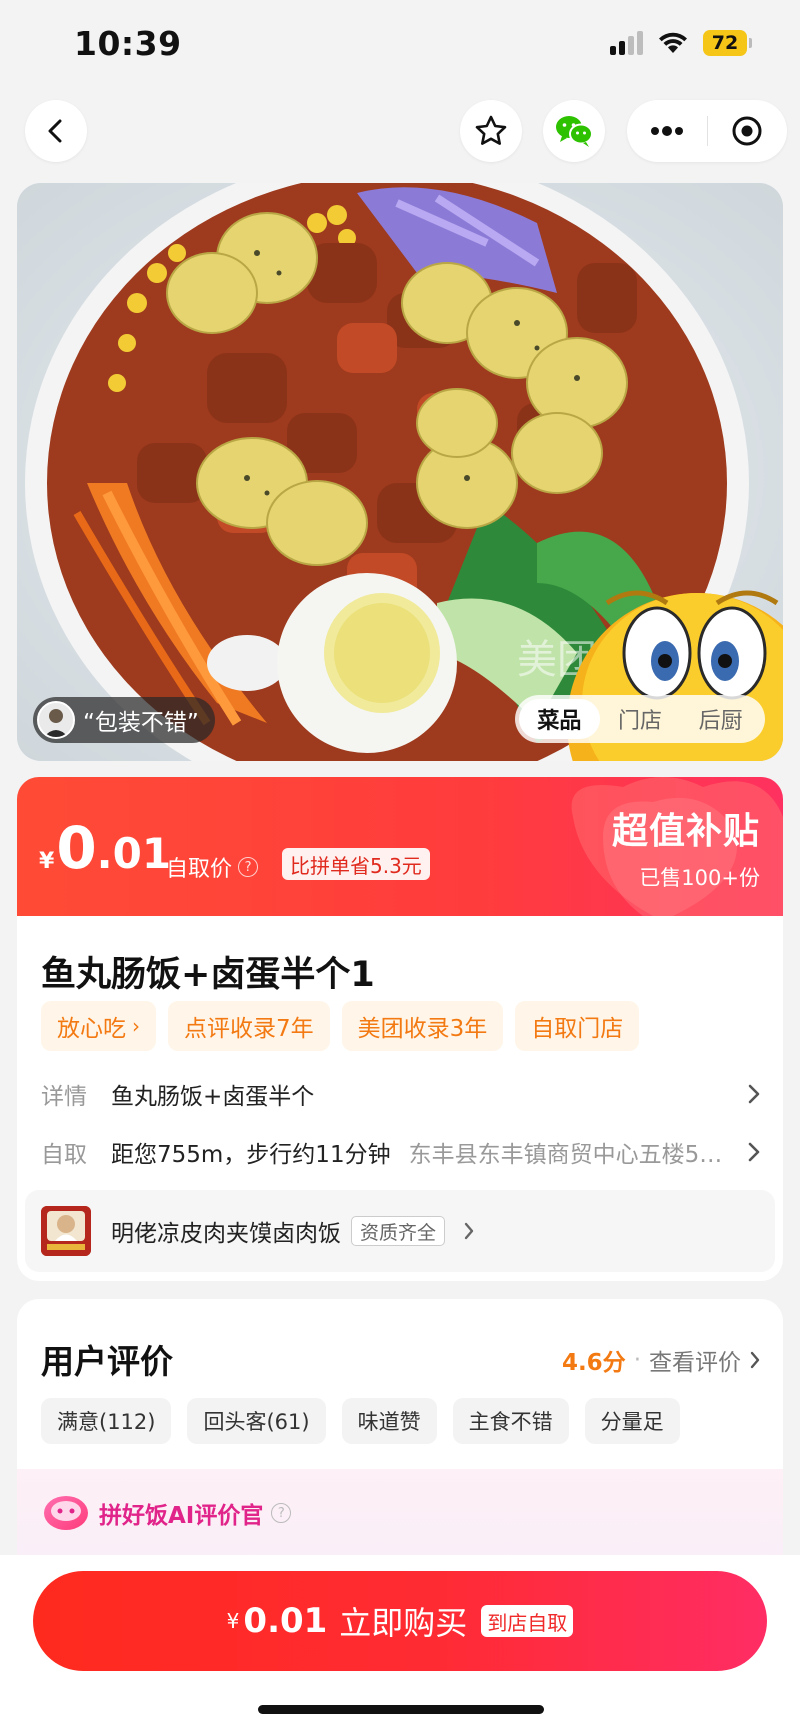  I want to click on user-avatar-icon, so click(56, 720).